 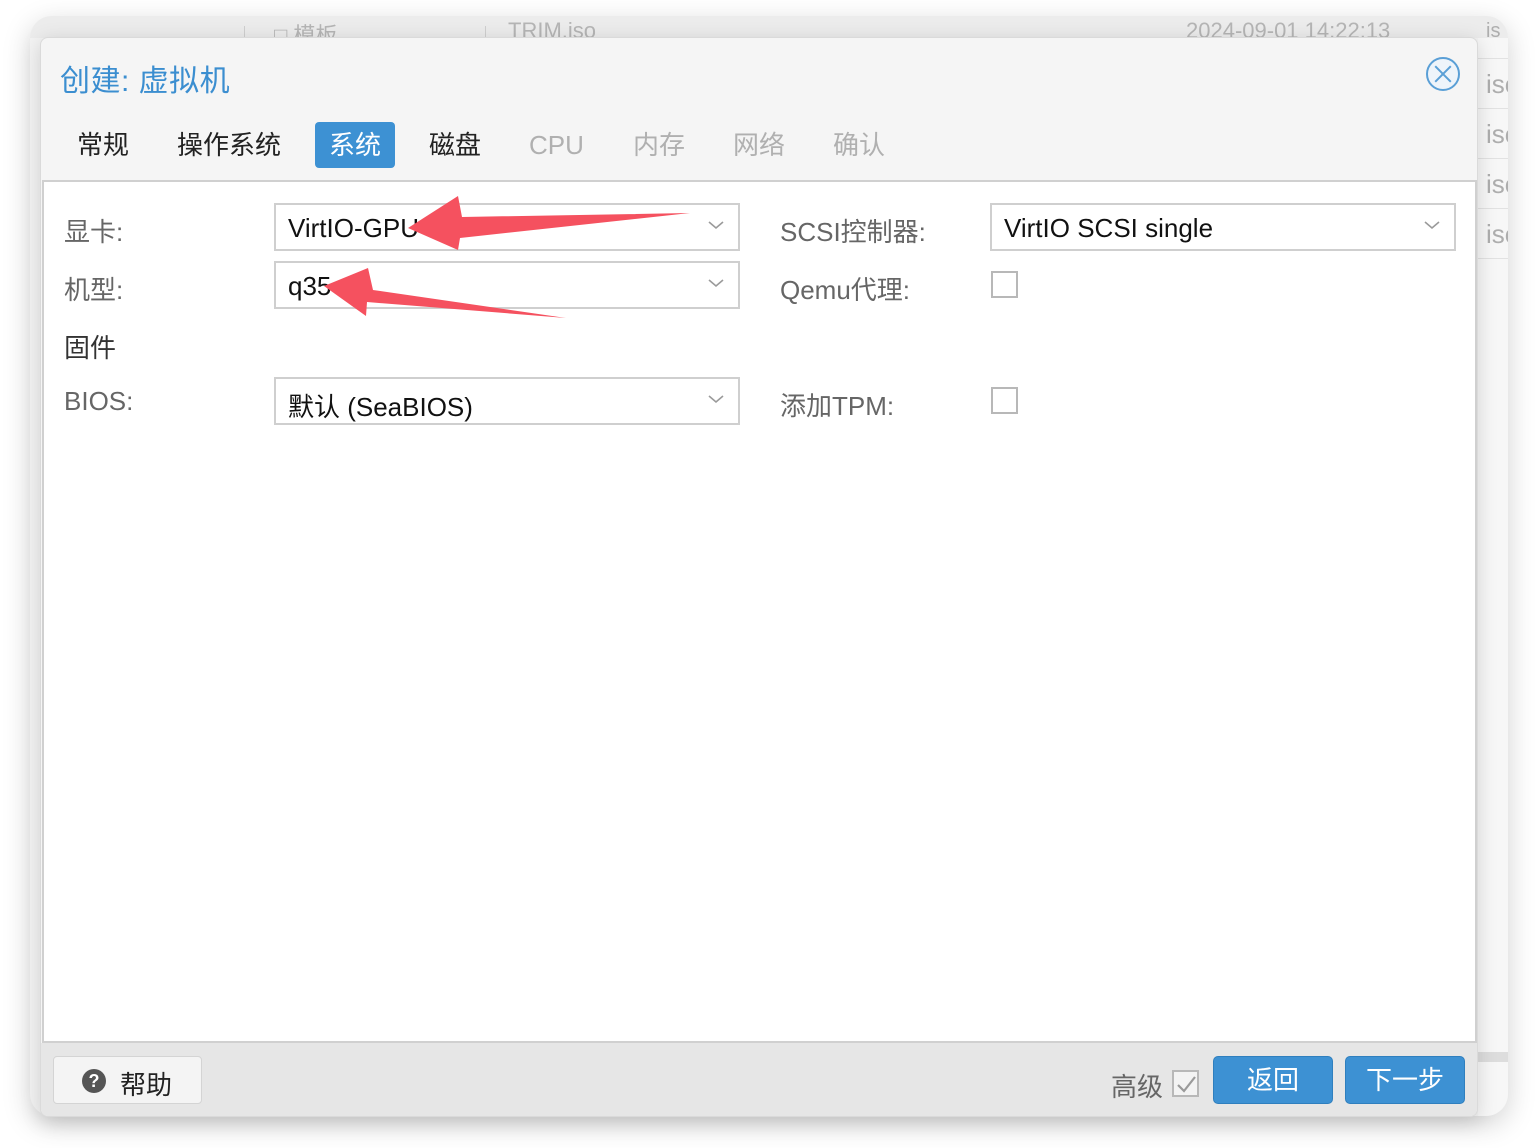 I want to click on qemu-agent-label: Qemu代理:, so click(x=845, y=290).